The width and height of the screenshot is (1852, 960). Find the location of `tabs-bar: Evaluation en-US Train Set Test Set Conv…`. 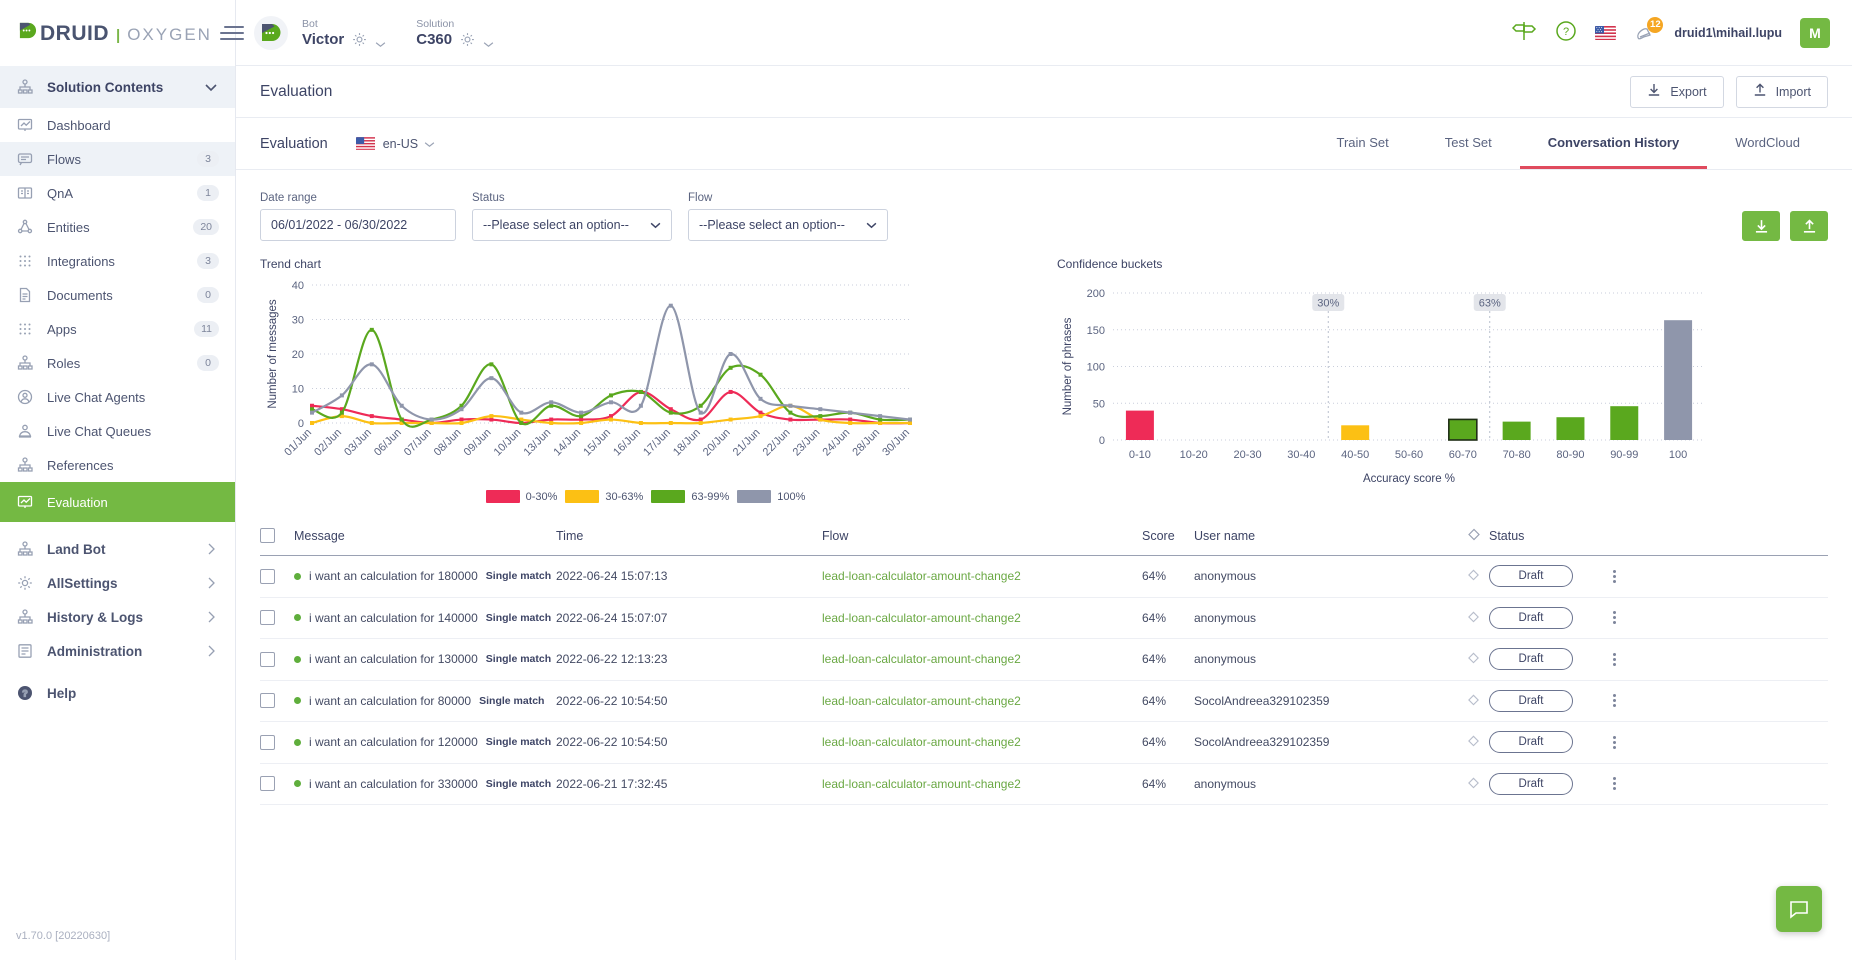

tabs-bar: Evaluation en-US Train Set Test Set Conv… is located at coordinates (1044, 144).